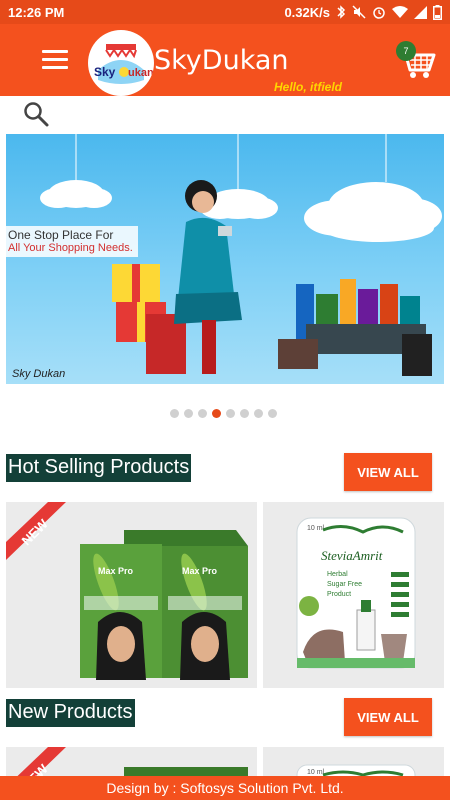  What do you see at coordinates (55, 60) in the screenshot?
I see `hamburger-menu-icon` at bounding box center [55, 60].